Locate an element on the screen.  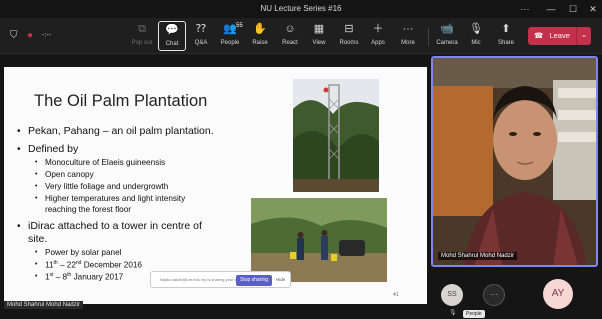
view-button: ▦ View is located at coordinates (319, 36).